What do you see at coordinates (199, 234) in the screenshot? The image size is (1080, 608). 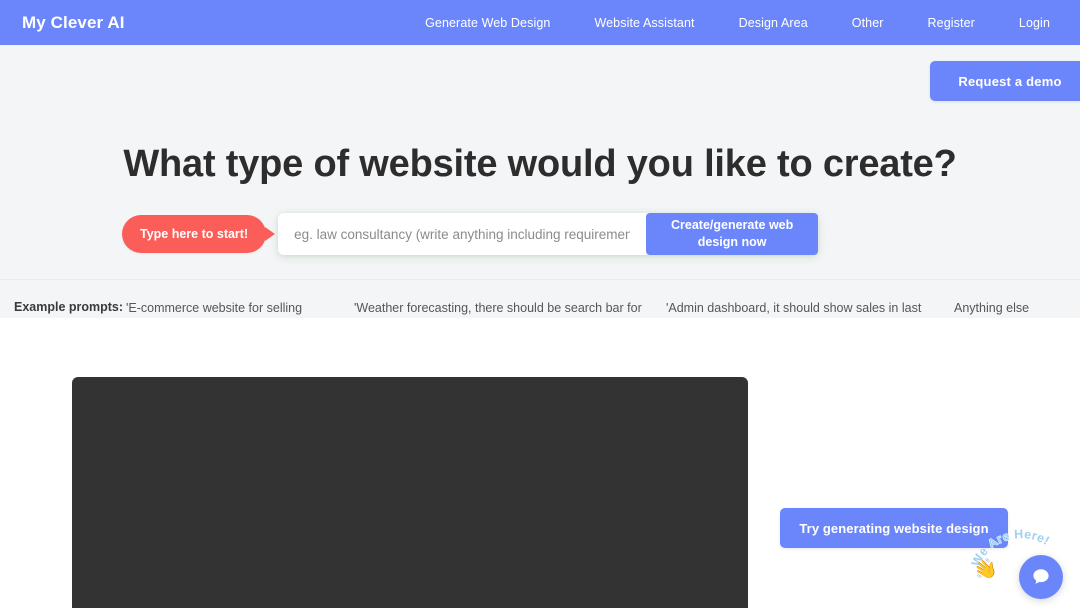 I see `type-here-badge: Type here to start!` at bounding box center [199, 234].